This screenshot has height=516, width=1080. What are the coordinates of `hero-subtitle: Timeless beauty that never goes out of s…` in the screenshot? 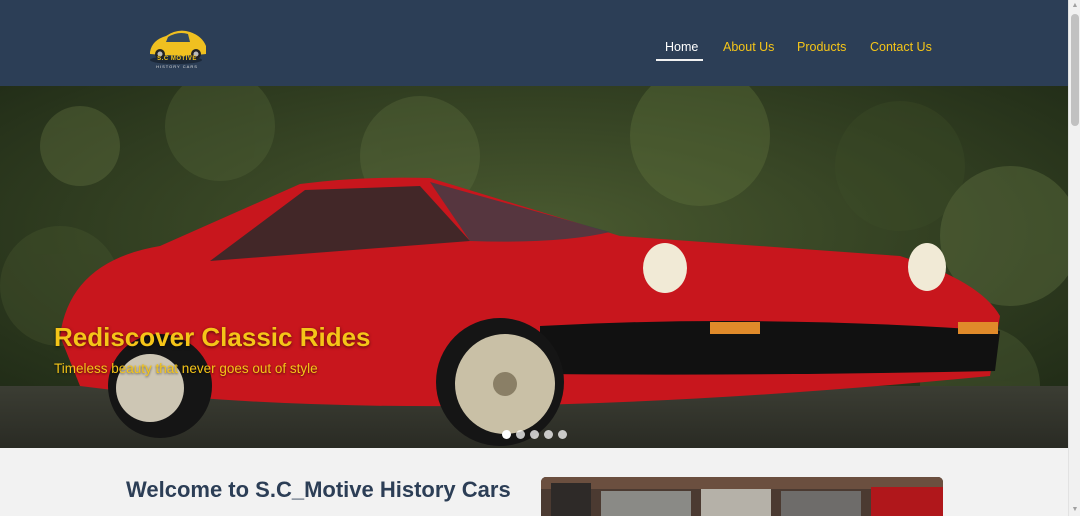 It's located at (186, 368).